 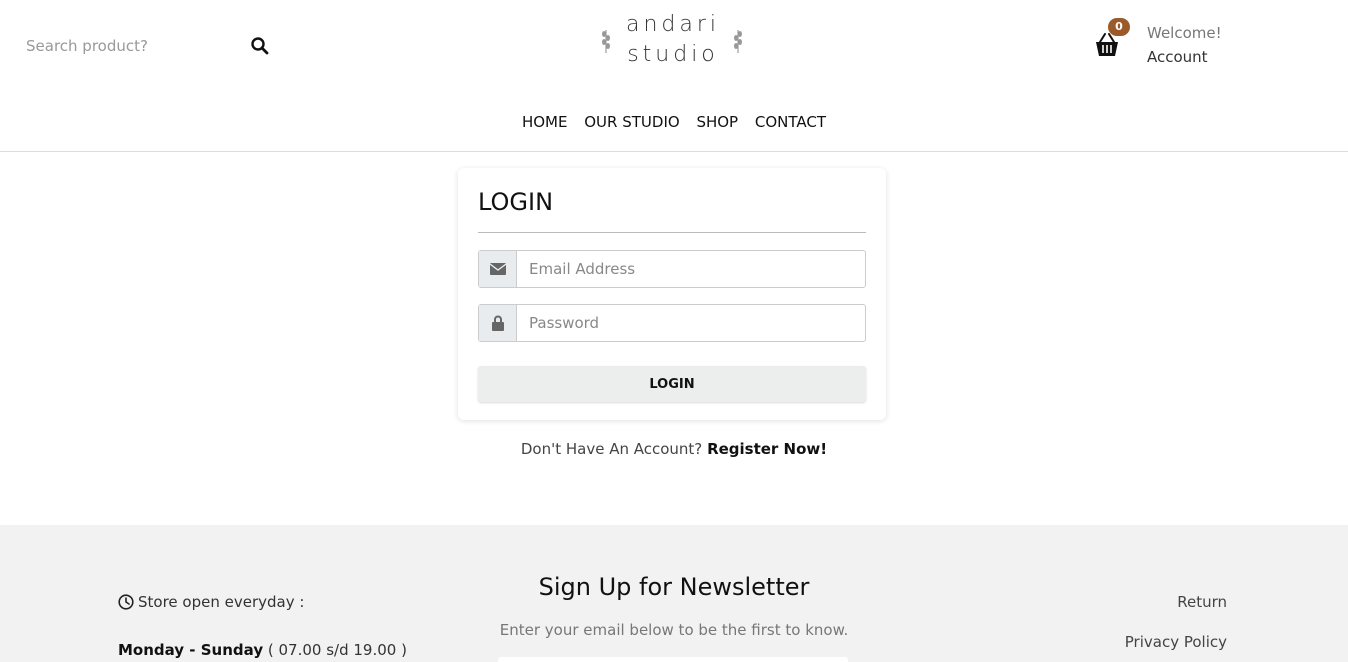 I want to click on store-days: Monday - Sunday, so click(x=191, y=650).